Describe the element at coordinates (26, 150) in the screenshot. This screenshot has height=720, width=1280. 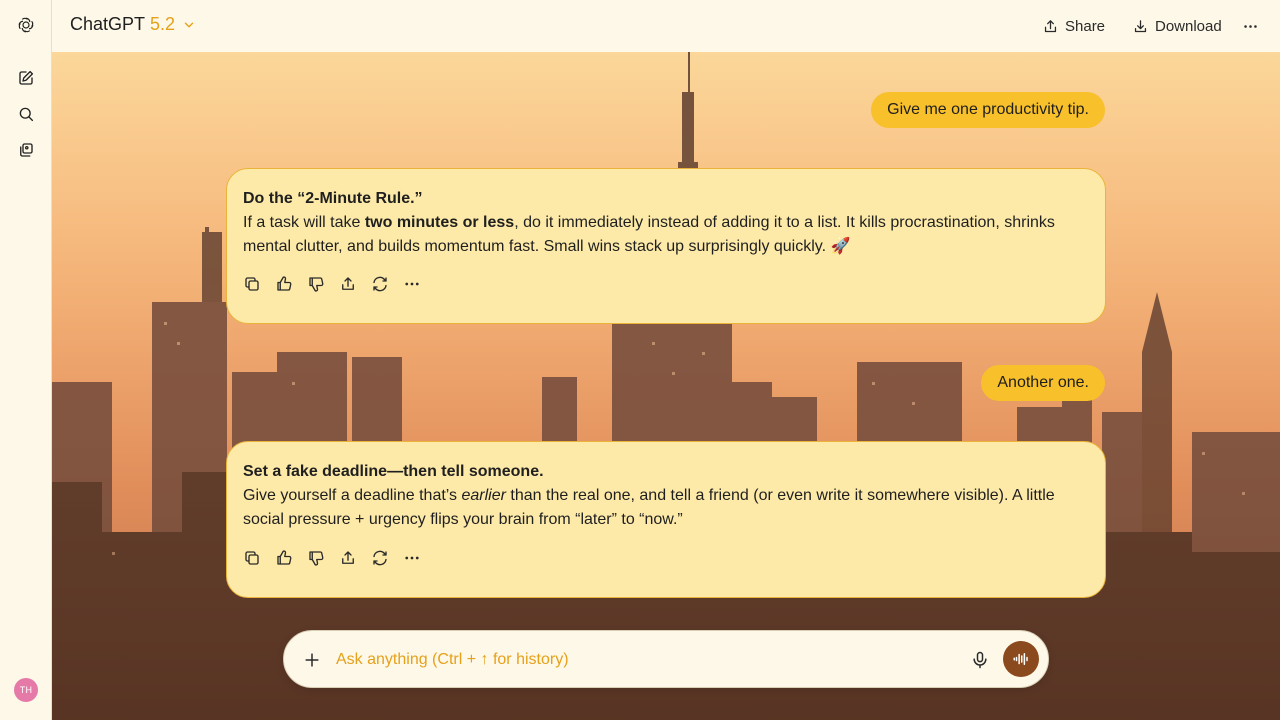
I see `library-icon` at that location.